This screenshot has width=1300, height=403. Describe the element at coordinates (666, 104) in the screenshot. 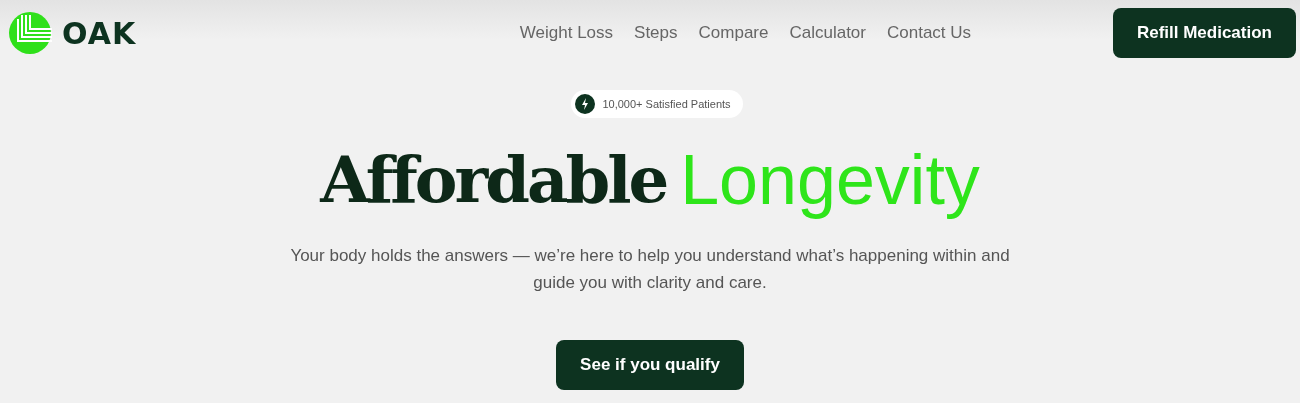

I see `badge-text: 10,000+ Satisfied Patients` at that location.